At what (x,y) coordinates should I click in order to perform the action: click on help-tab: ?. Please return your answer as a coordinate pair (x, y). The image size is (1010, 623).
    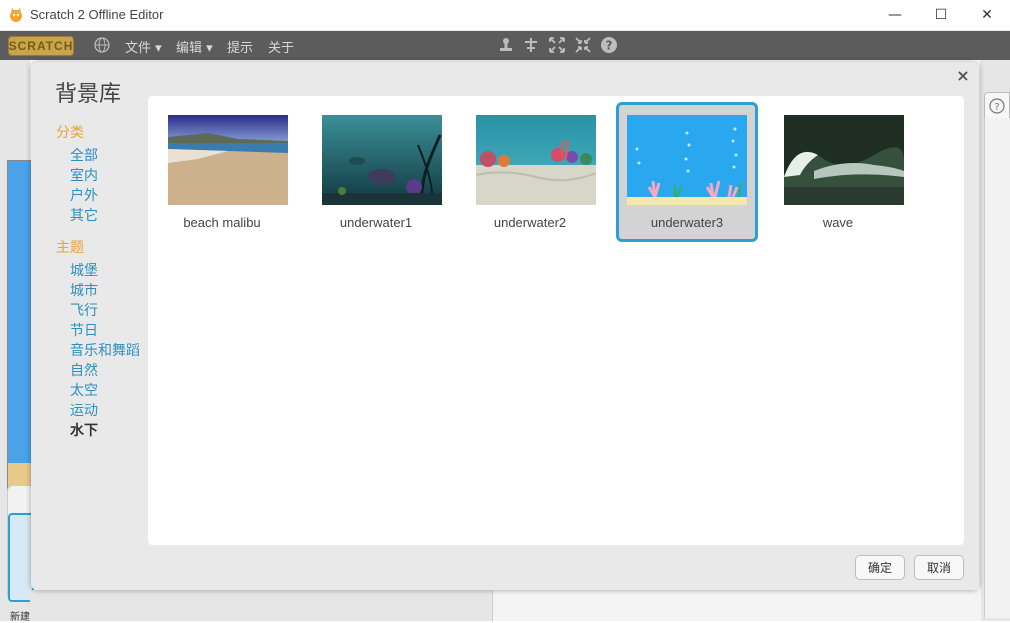
    Looking at the image, I should click on (997, 106).